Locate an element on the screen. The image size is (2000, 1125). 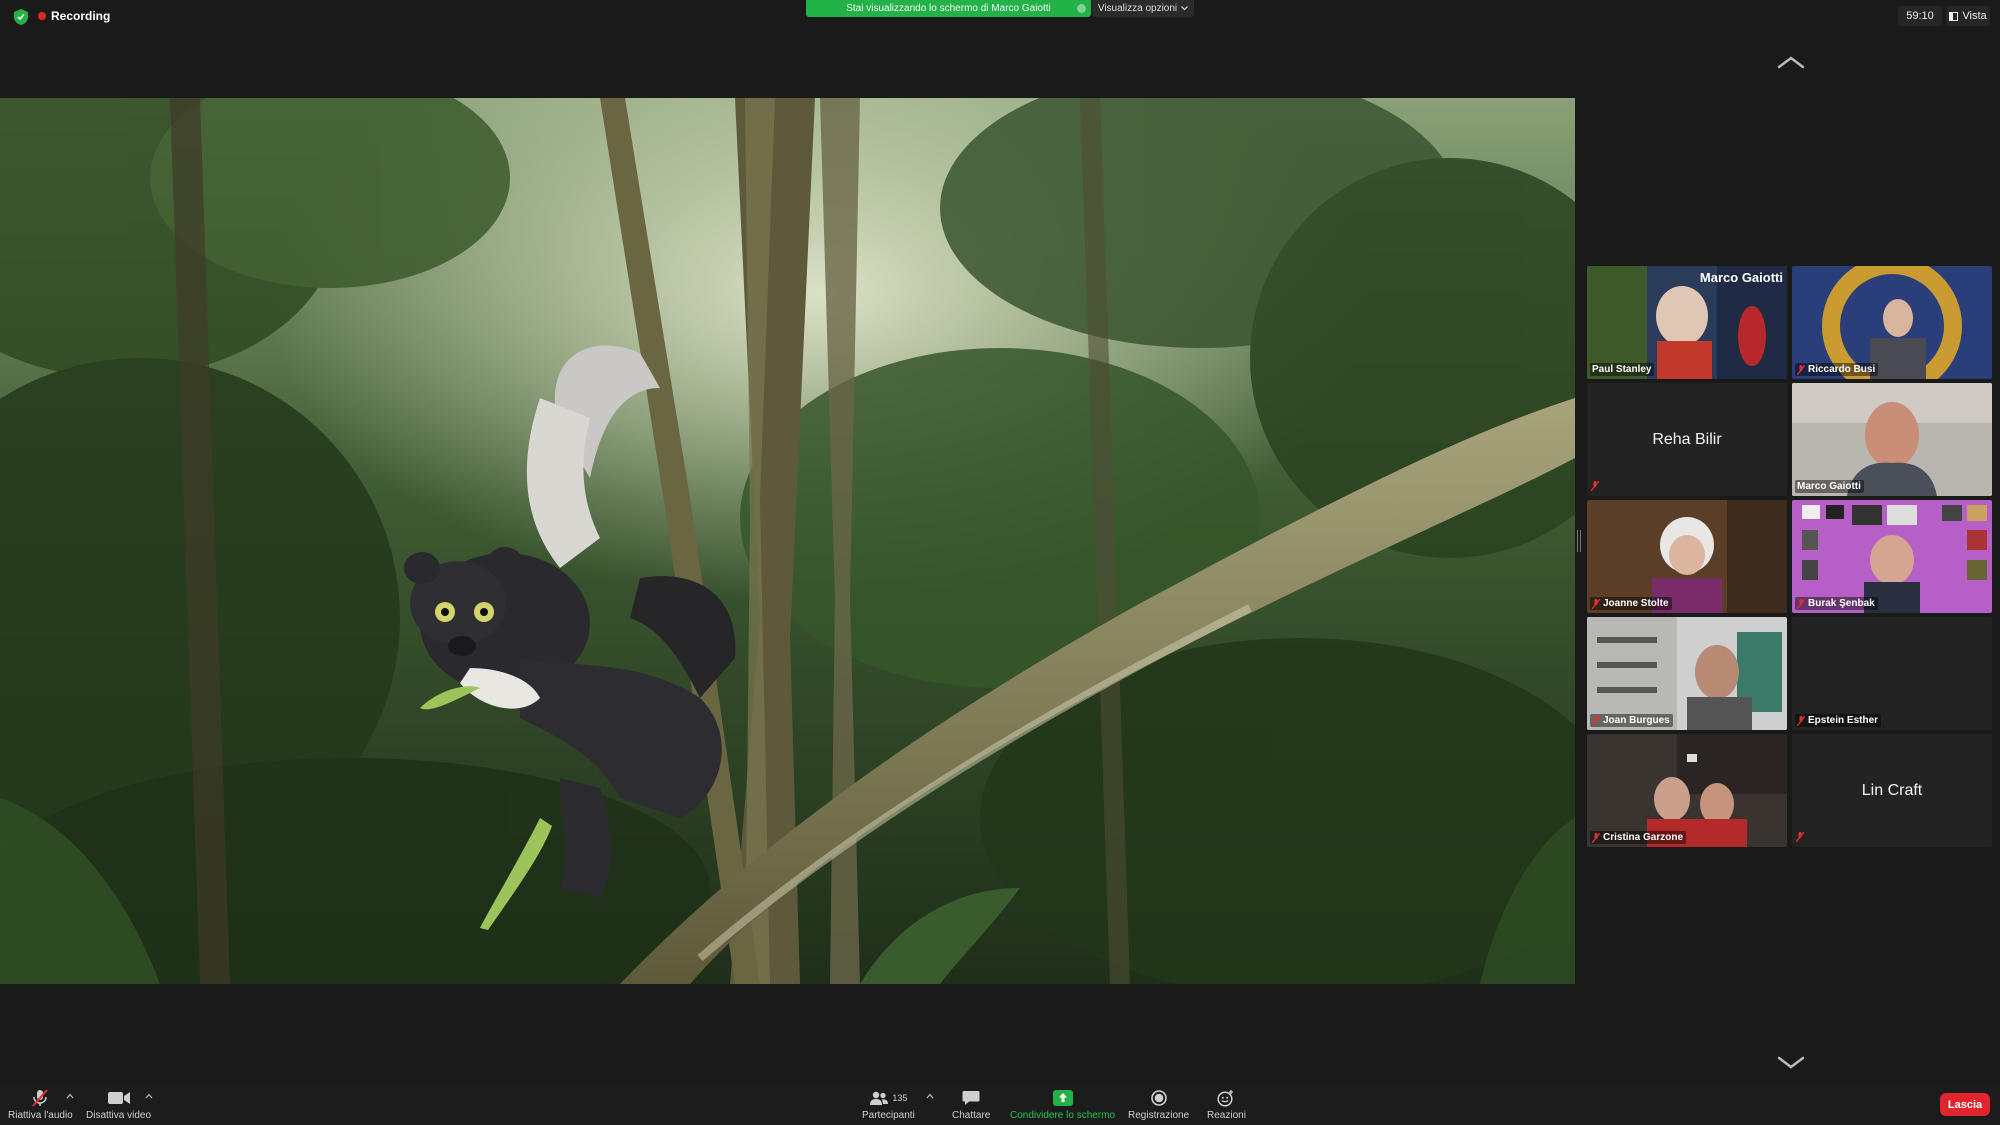
participant-name-tag: Joanne Stolte is located at coordinates (1631, 603).